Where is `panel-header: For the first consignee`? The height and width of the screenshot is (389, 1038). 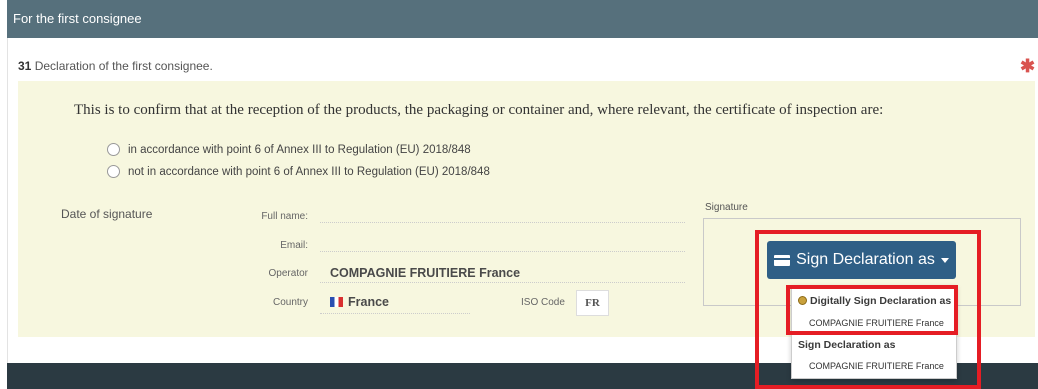
panel-header: For the first consignee is located at coordinates (522, 19).